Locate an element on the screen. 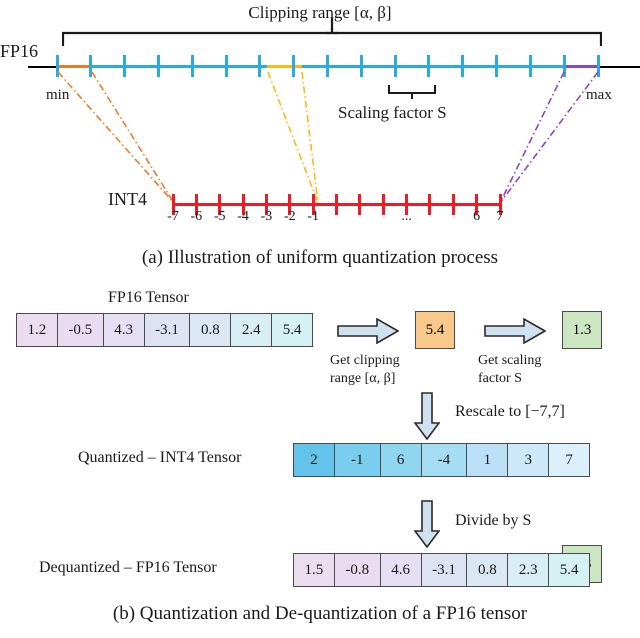  int4-tick-label: -6 is located at coordinates (196, 216).